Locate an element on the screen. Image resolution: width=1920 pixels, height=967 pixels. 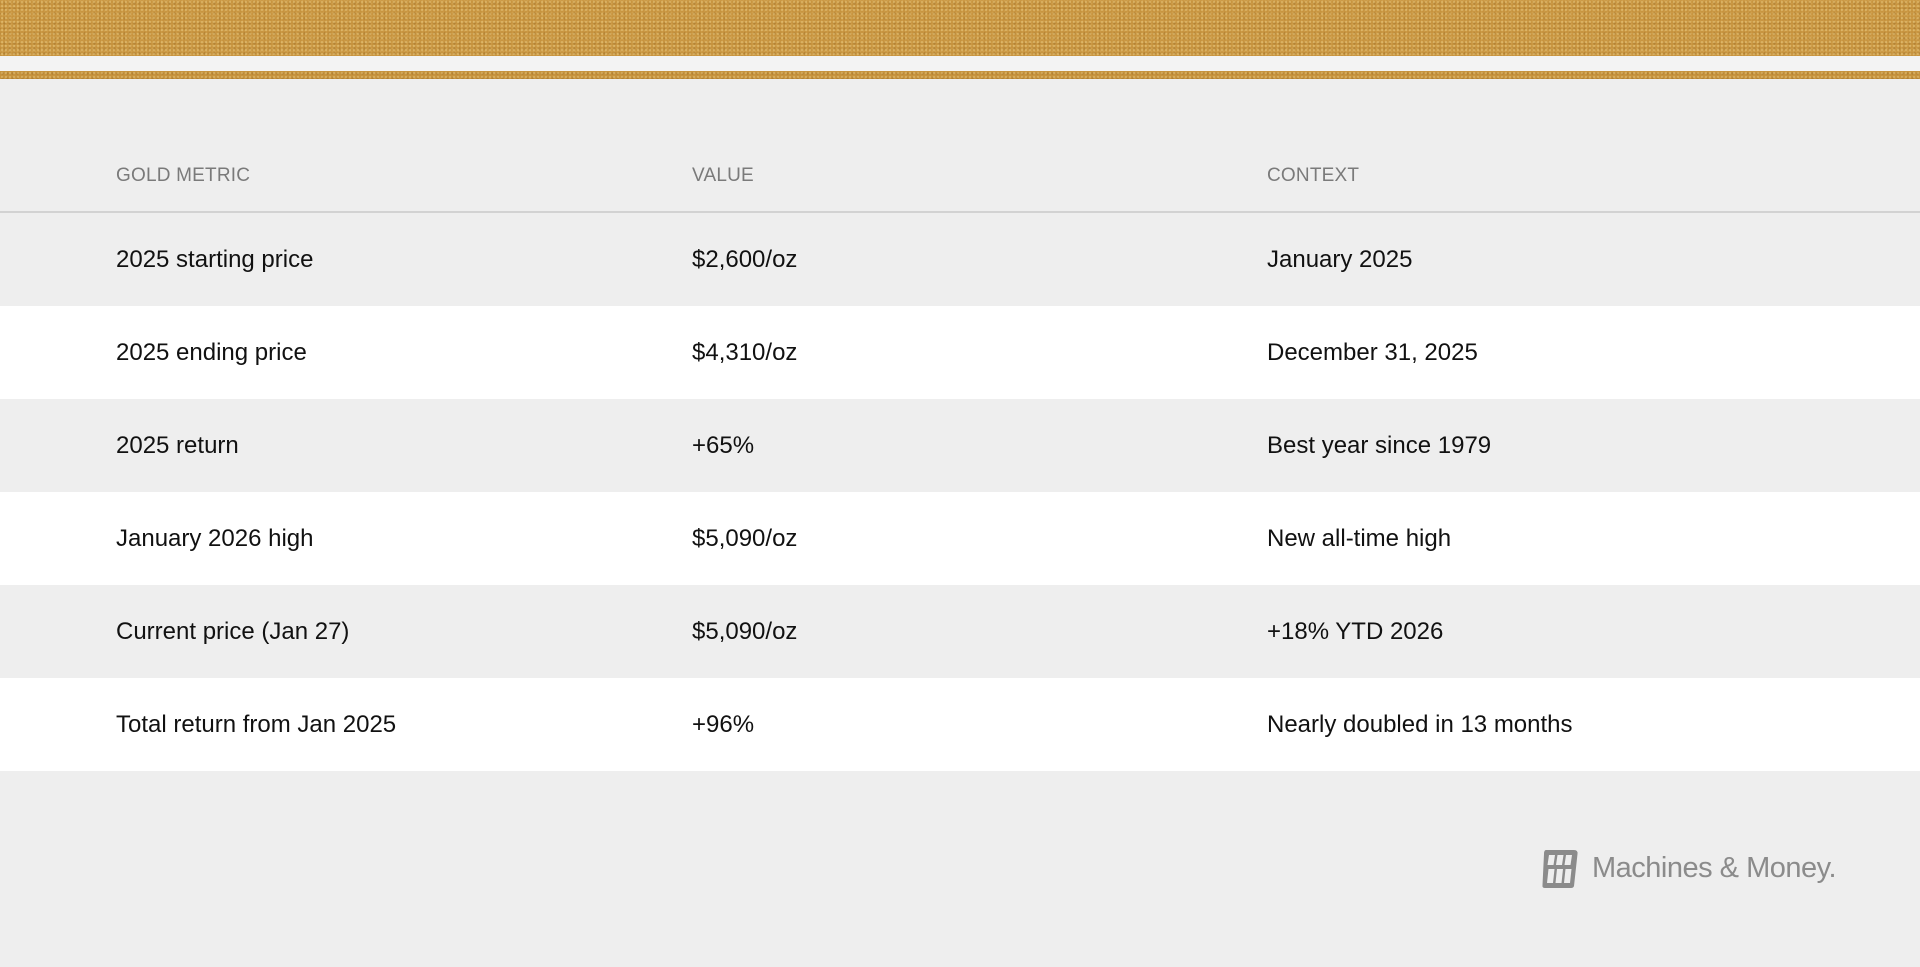
value-cell: +96% is located at coordinates (723, 724).